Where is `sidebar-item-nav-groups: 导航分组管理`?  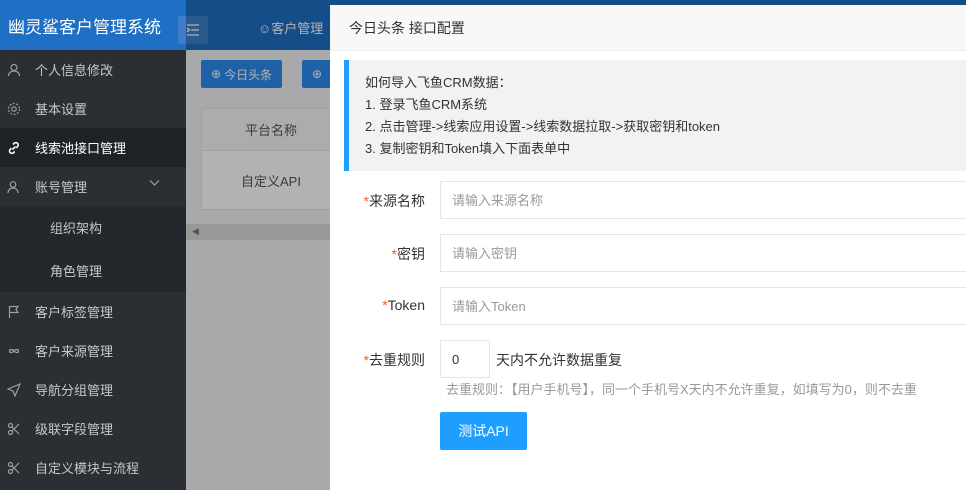 sidebar-item-nav-groups: 导航分组管理 is located at coordinates (93, 389).